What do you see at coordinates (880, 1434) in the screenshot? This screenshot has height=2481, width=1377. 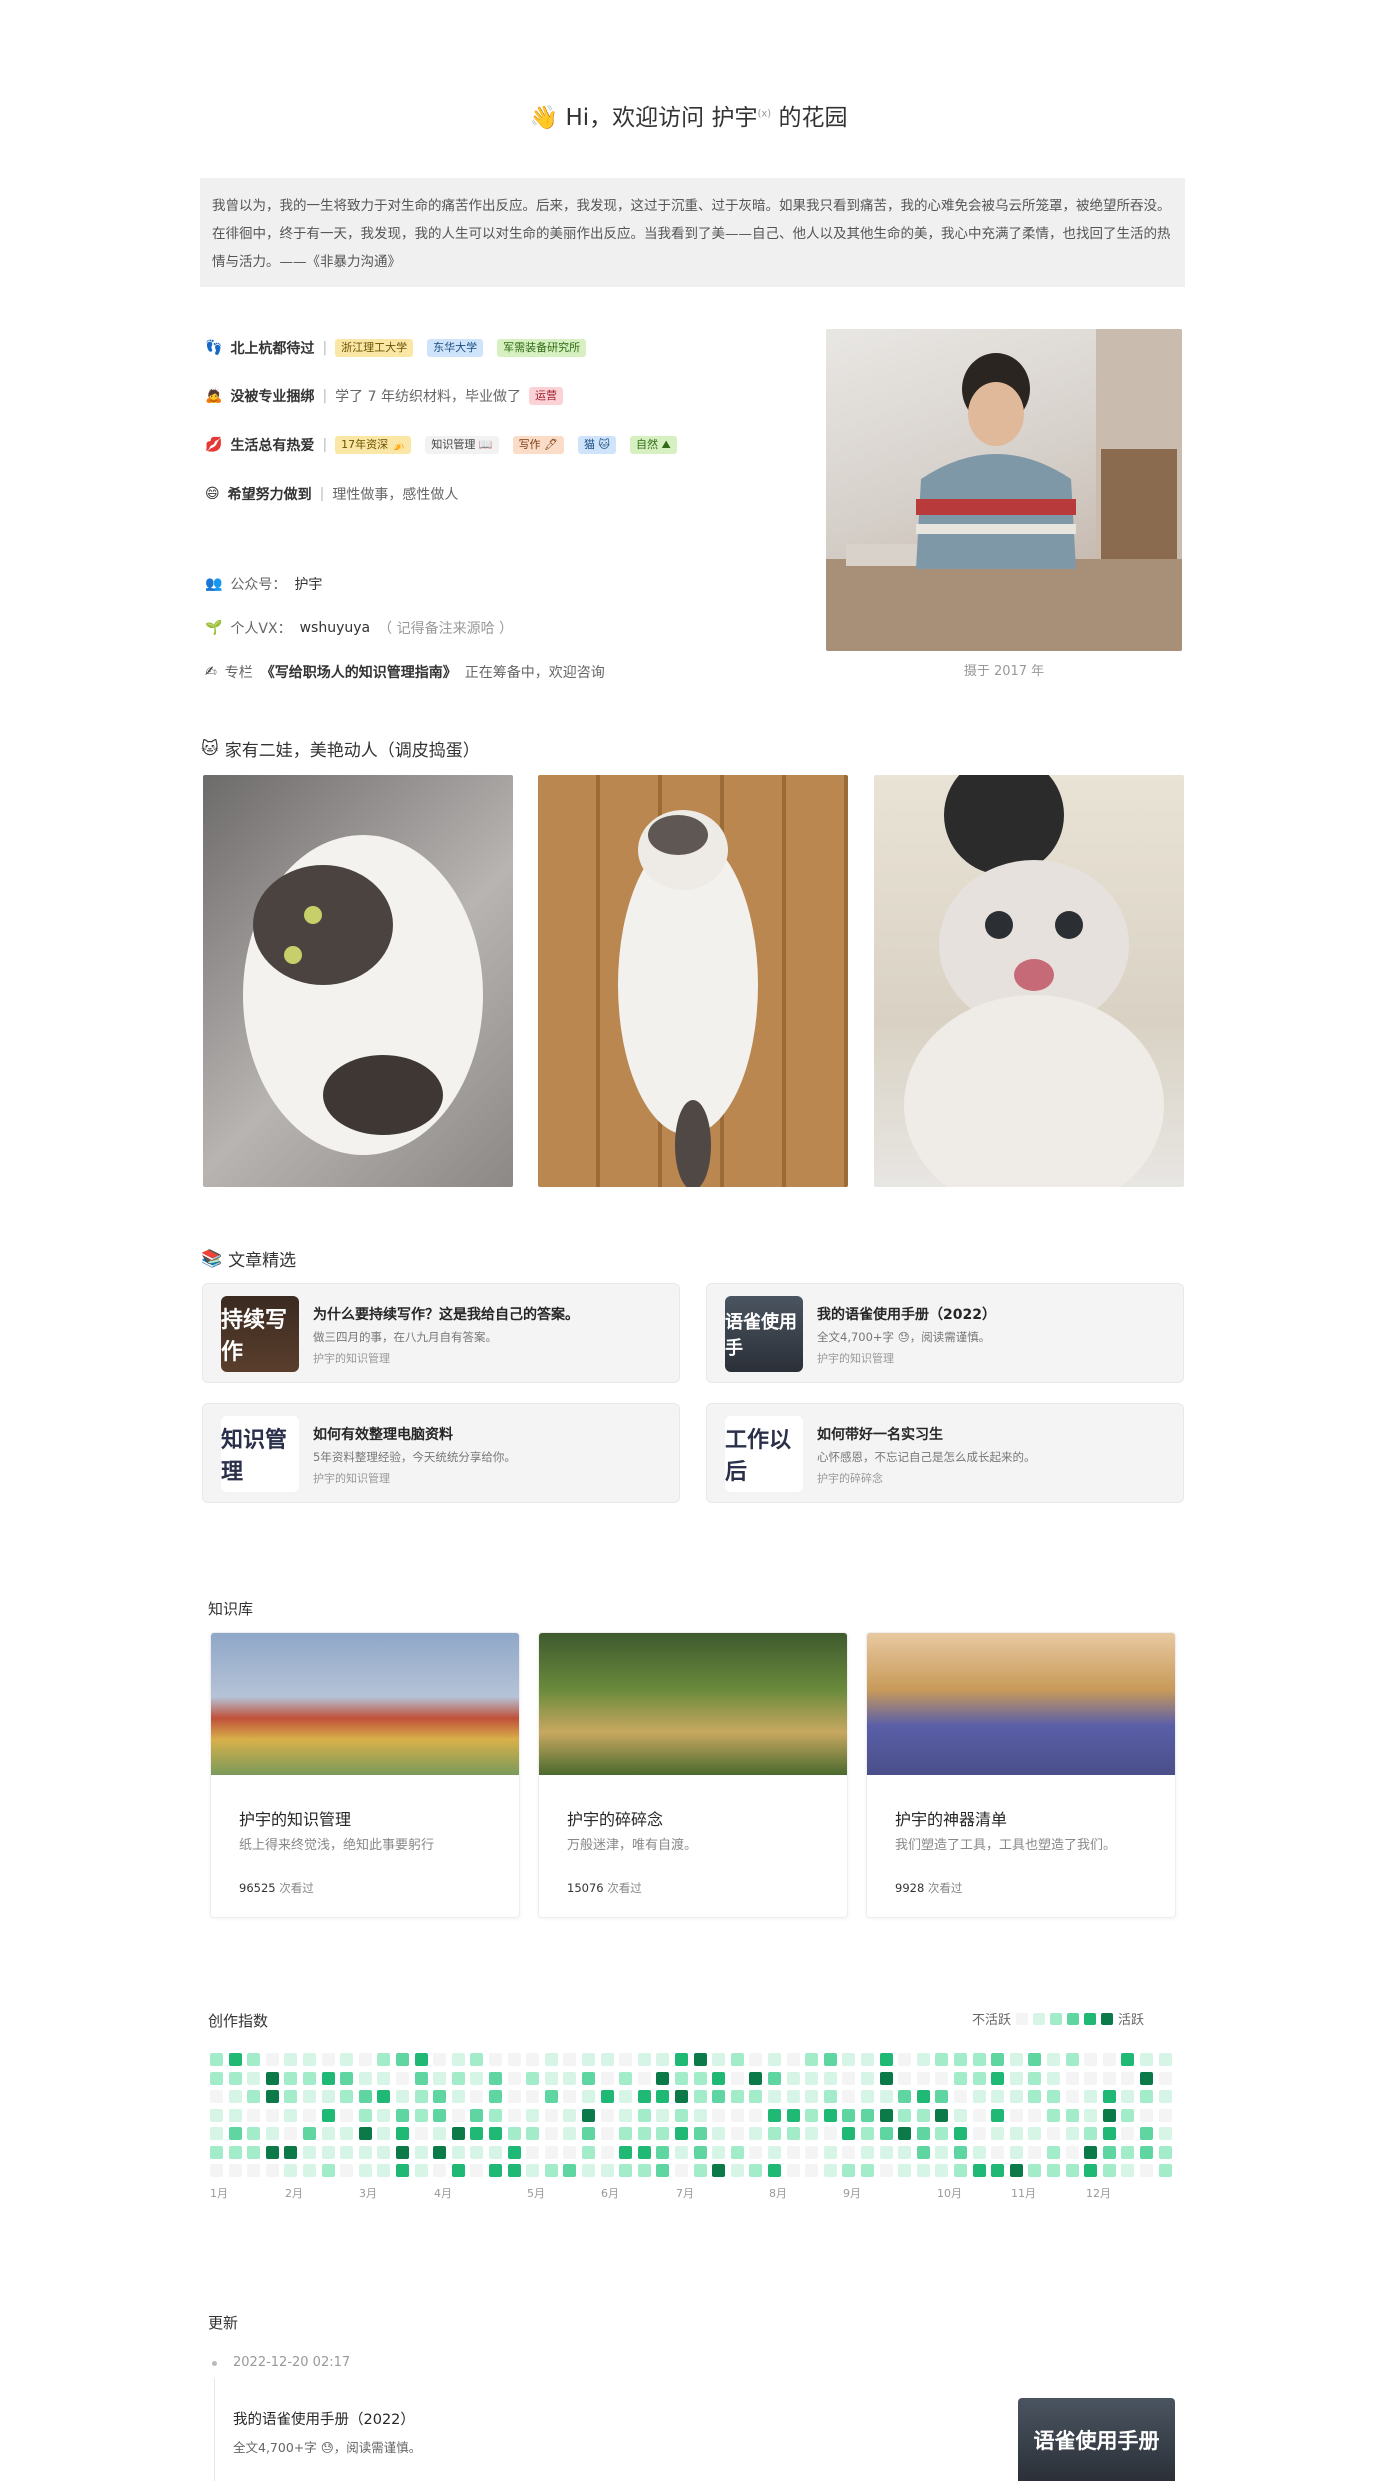 I see `article-title: 如何带好一名实习生` at bounding box center [880, 1434].